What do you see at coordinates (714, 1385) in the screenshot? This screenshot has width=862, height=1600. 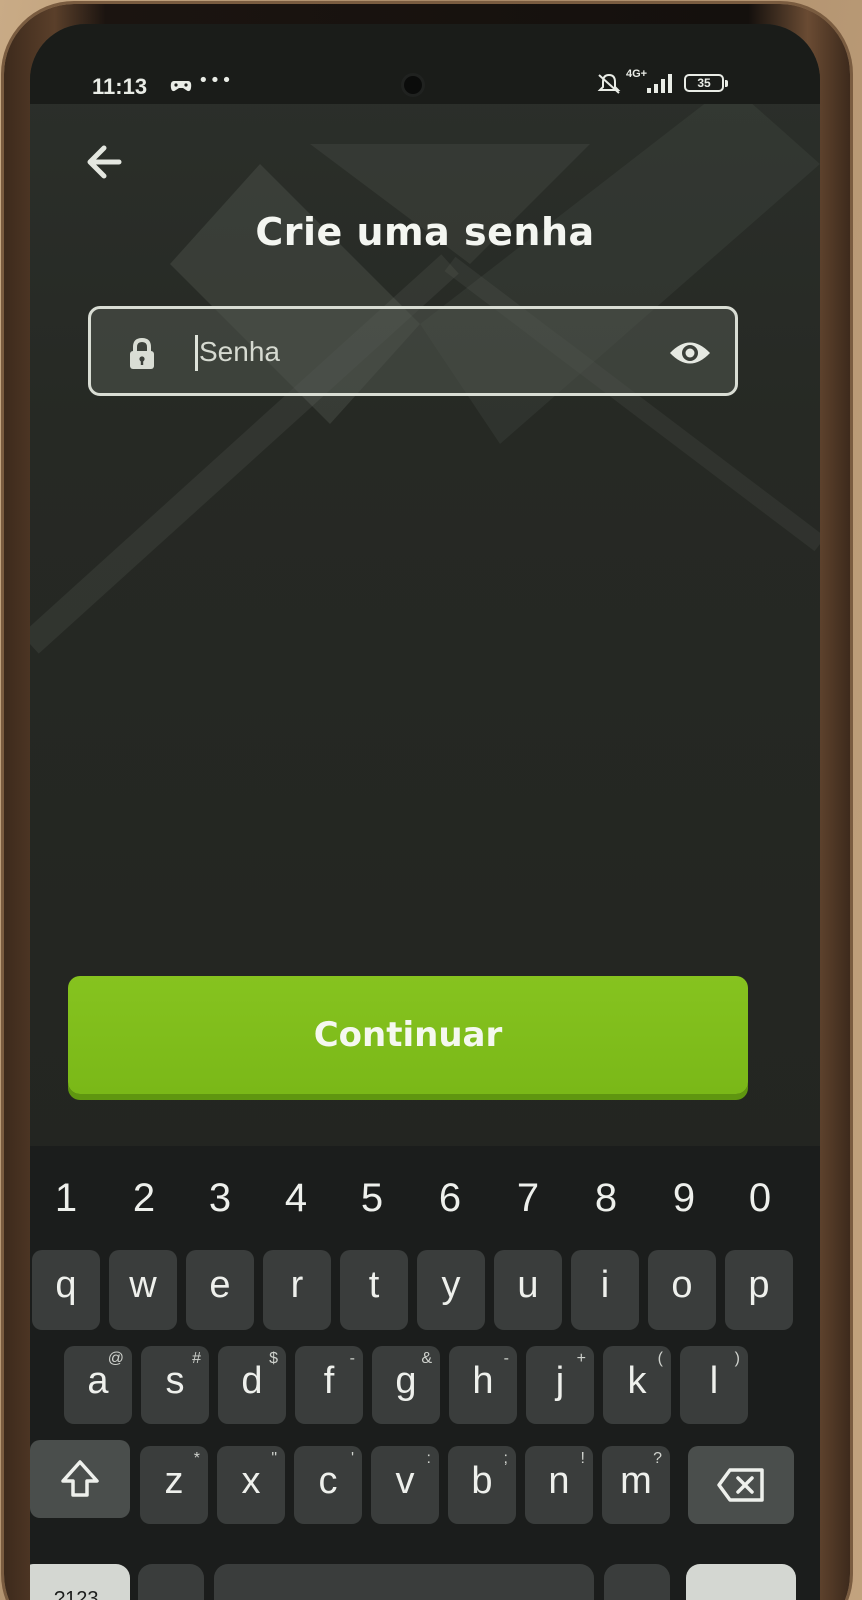 I see `letter-key: l)` at bounding box center [714, 1385].